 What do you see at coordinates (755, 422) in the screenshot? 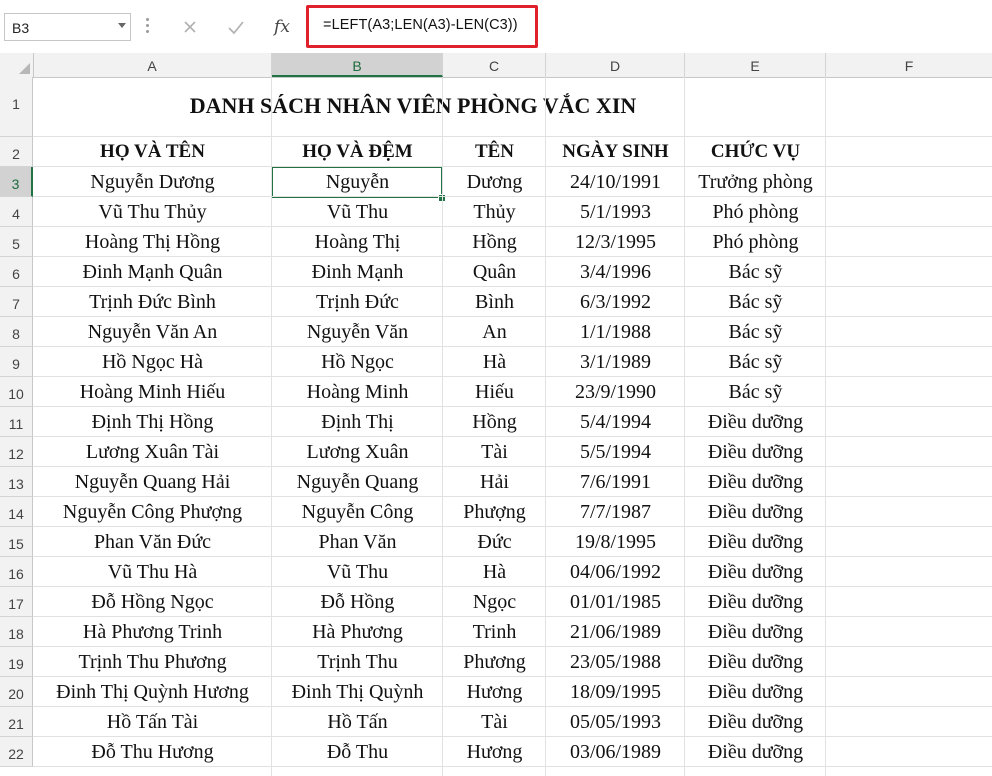
I see `cell-e11: Điều dưỡng` at bounding box center [755, 422].